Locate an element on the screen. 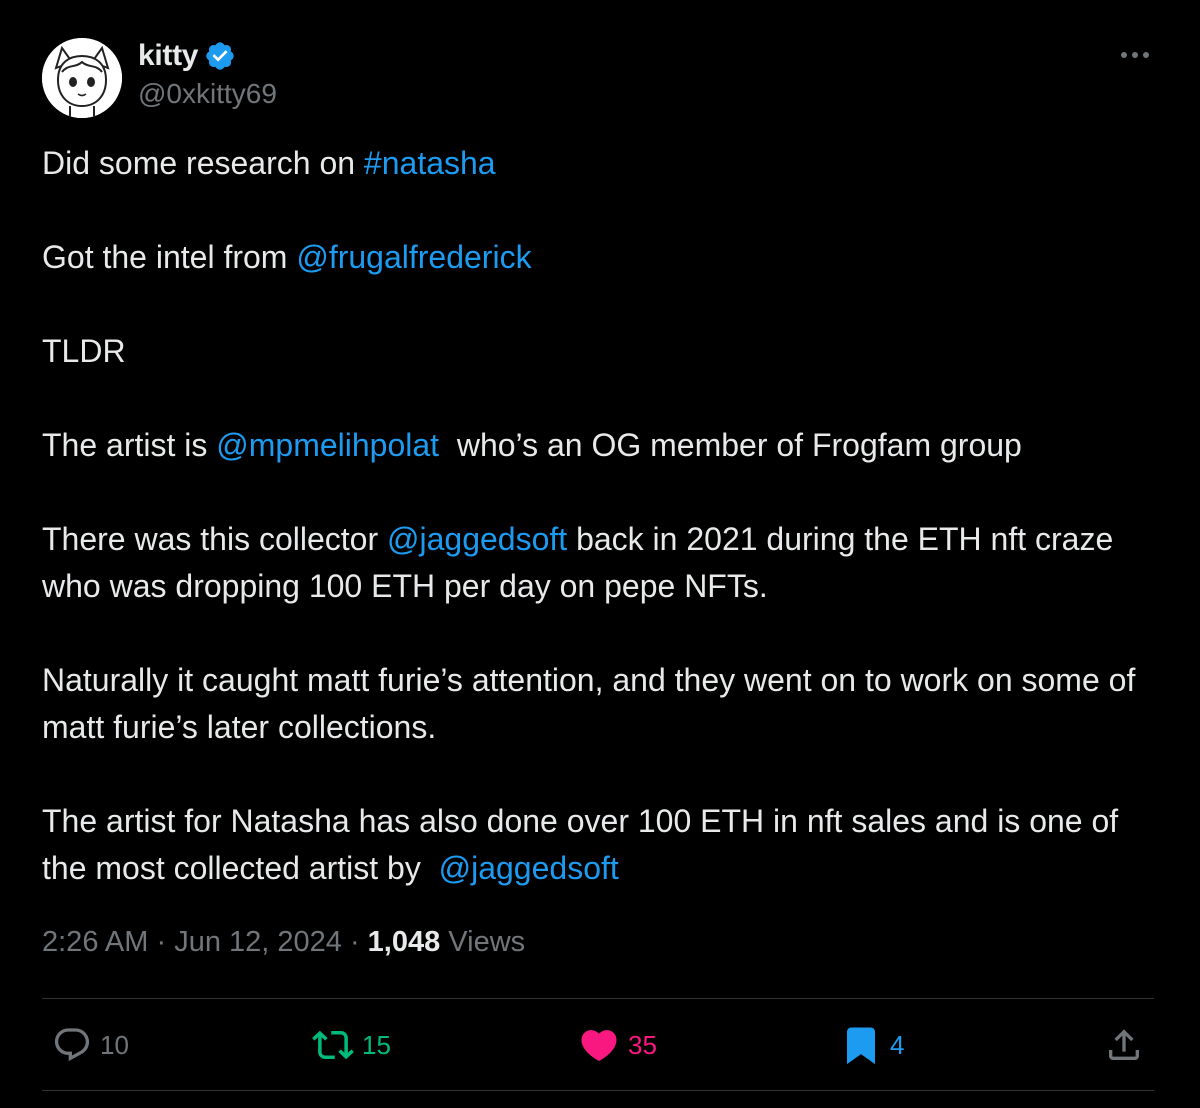 This screenshot has width=1200, height=1108. hashtag-link: #natasha is located at coordinates (430, 163).